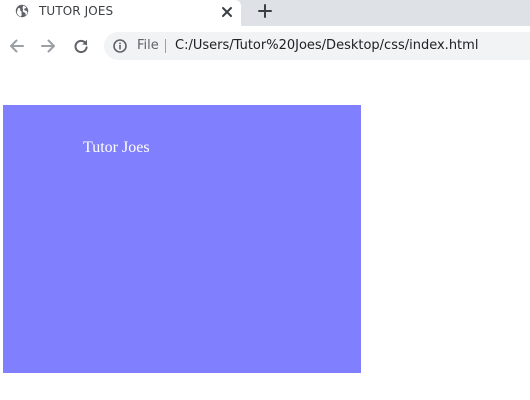 Image resolution: width=530 pixels, height=400 pixels. What do you see at coordinates (48, 46) in the screenshot?
I see `forward-arrow-icon` at bounding box center [48, 46].